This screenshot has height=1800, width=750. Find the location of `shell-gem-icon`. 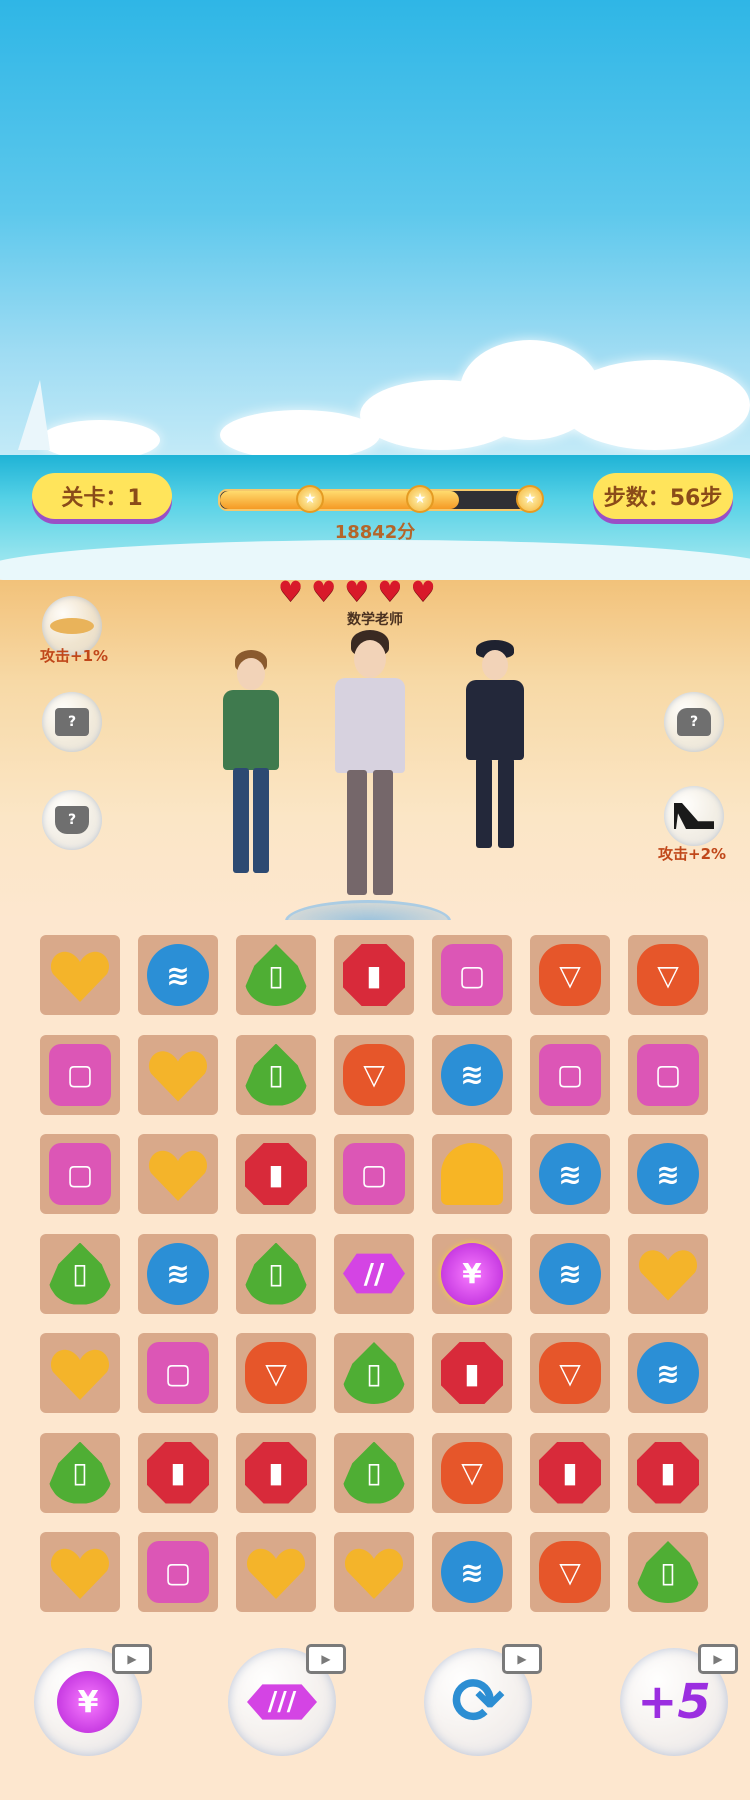

shell-gem-icon is located at coordinates (472, 1174).